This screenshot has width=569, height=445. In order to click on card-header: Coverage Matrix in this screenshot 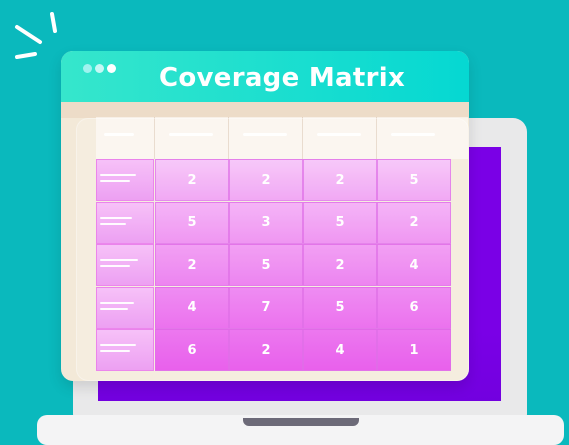, I will do `click(265, 76)`.